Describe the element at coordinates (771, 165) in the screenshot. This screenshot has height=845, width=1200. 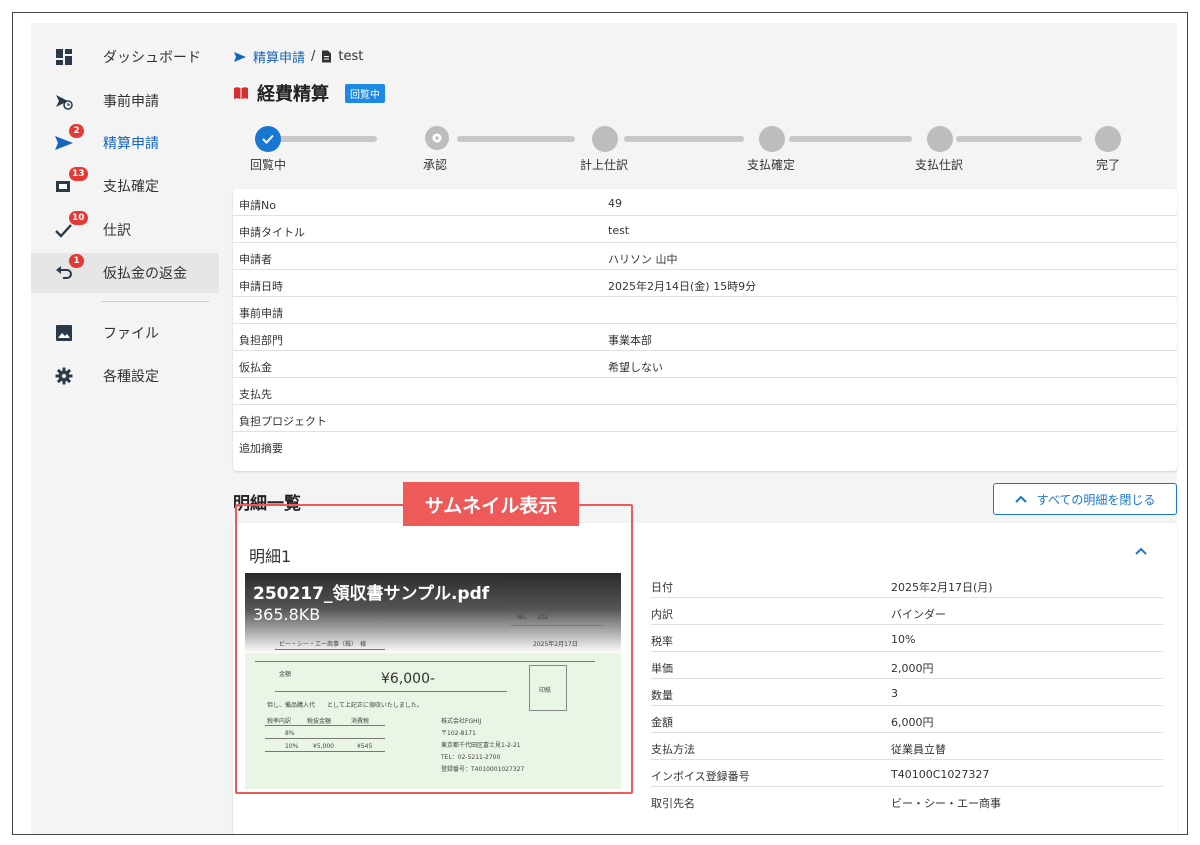
I see `step-label: 支払確定` at that location.